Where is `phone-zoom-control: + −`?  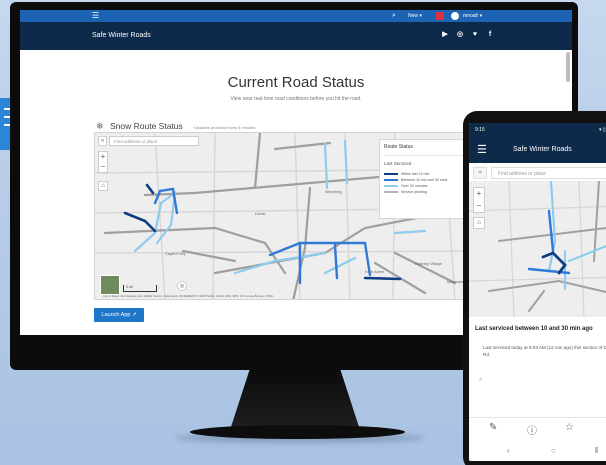
phone-zoom-control: + − is located at coordinates (479, 200).